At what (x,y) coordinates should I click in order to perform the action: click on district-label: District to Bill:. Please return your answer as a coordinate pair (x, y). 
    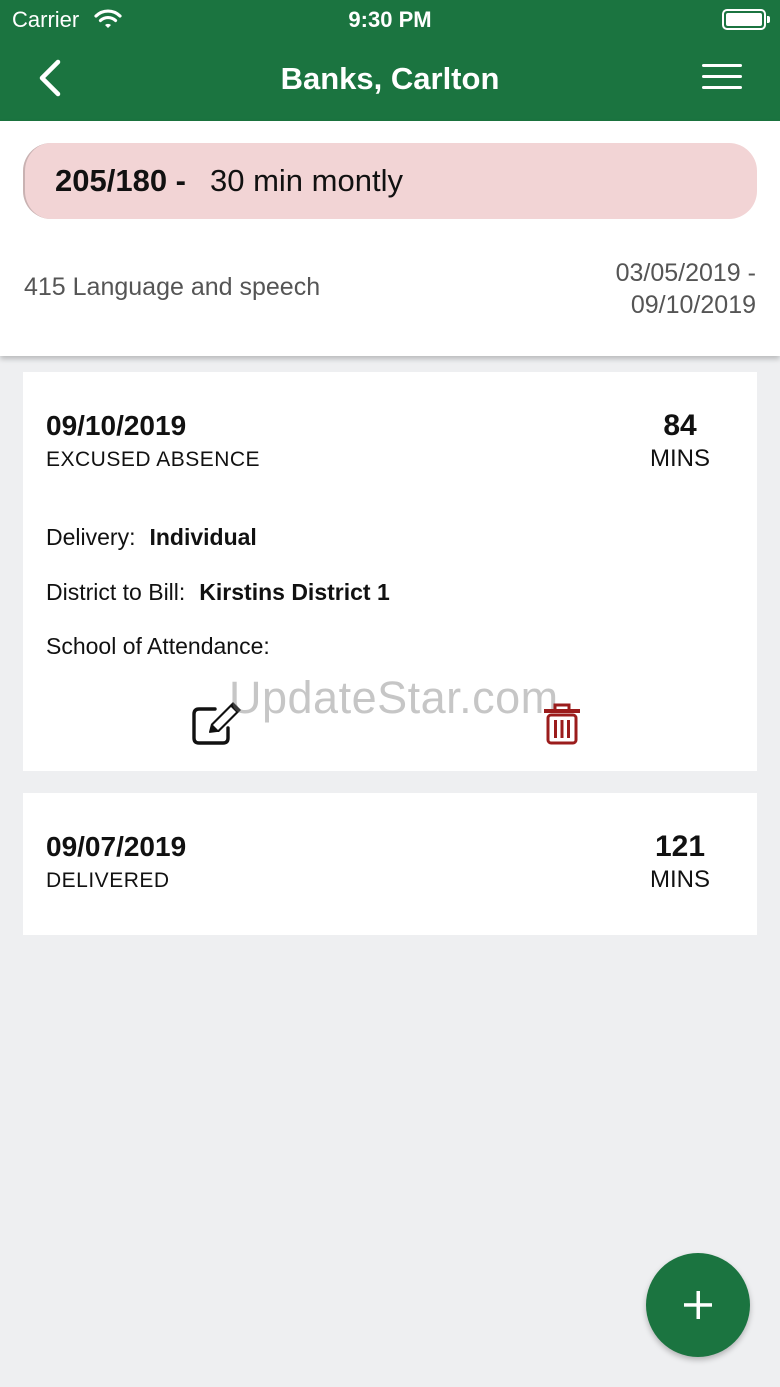
    Looking at the image, I should click on (116, 592).